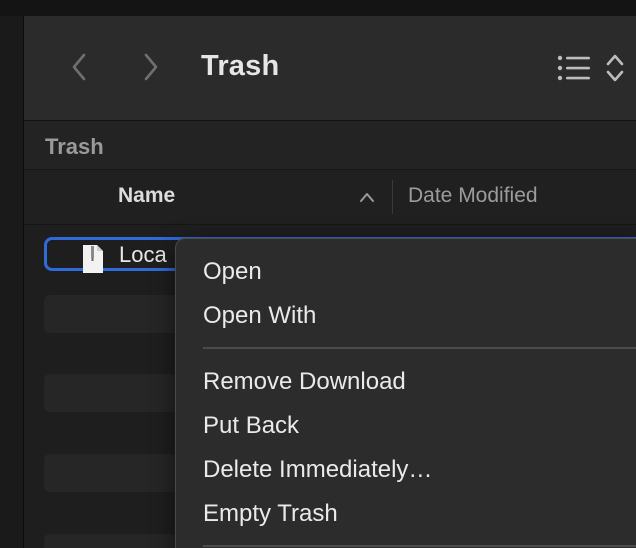  I want to click on column-name-header: Name, so click(146, 196).